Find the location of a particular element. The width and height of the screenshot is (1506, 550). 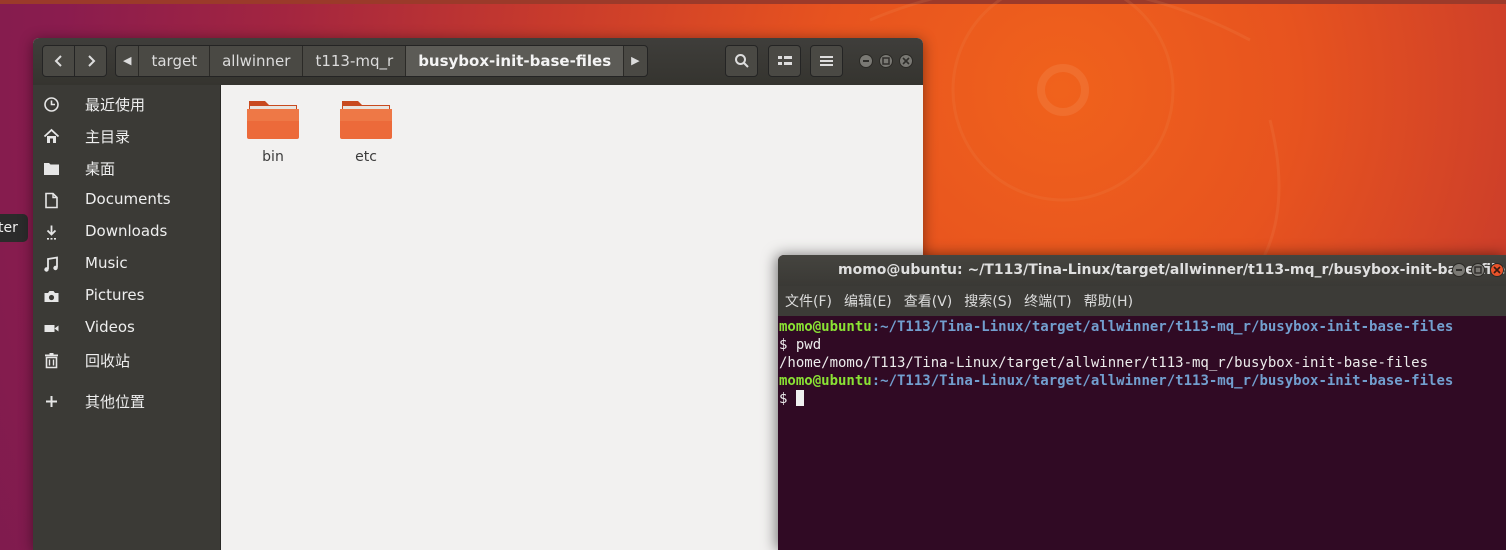

search-button is located at coordinates (741, 61).